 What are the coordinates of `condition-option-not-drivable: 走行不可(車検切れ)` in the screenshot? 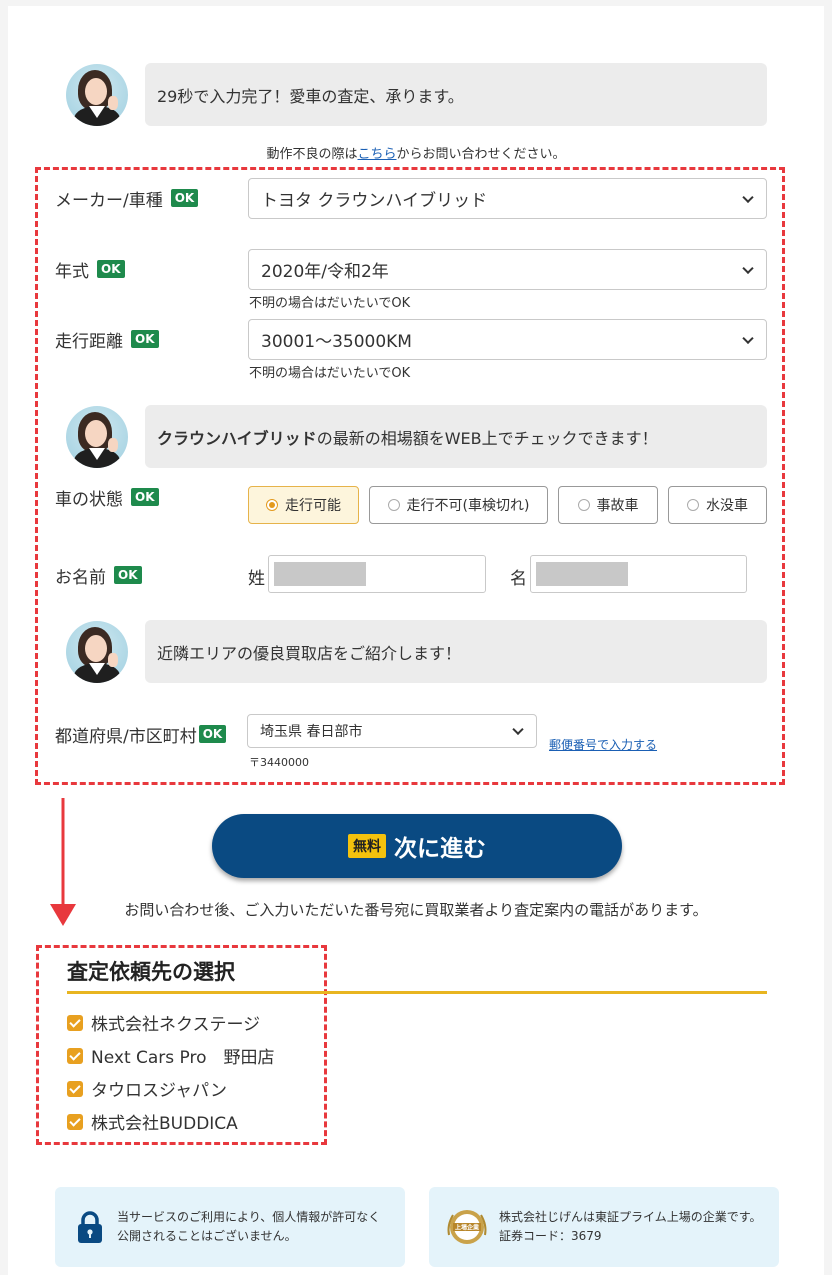 It's located at (458, 505).